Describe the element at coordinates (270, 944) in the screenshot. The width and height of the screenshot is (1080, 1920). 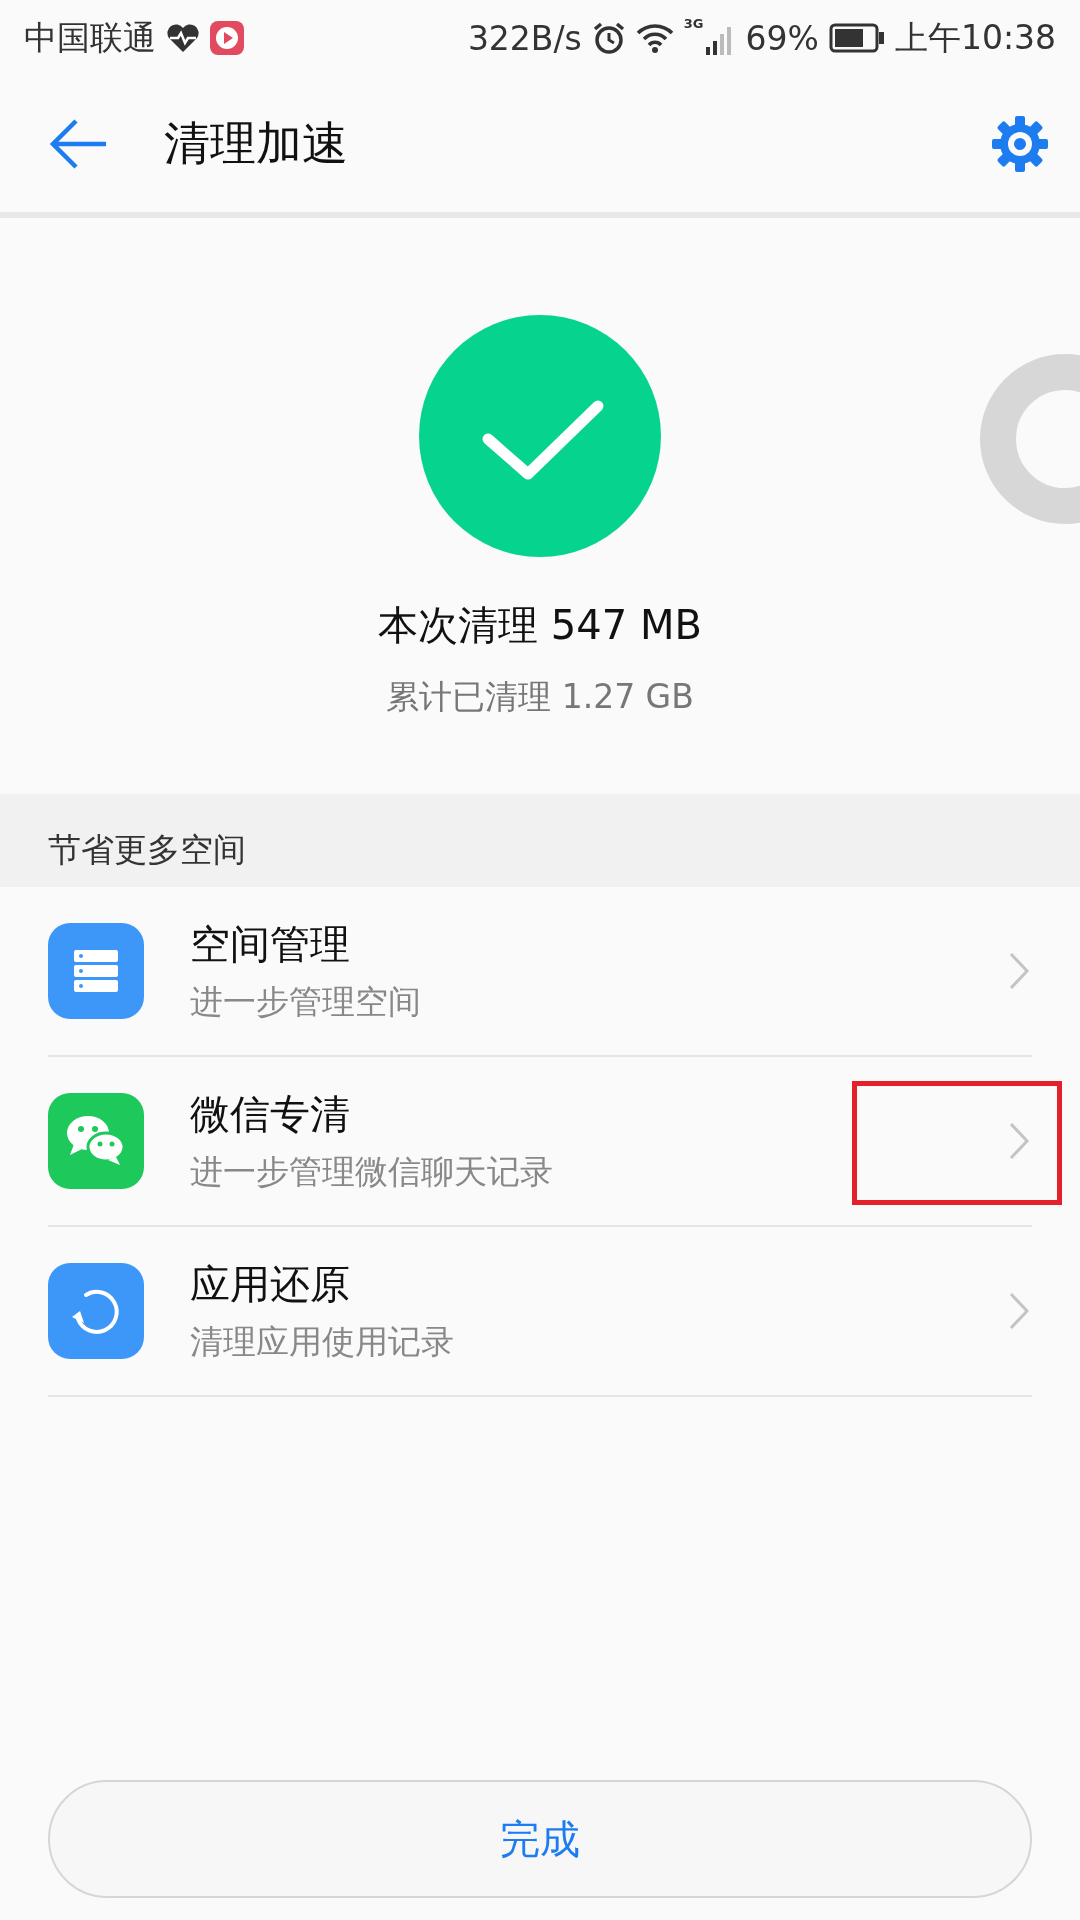
I see `item-title: 空间管理` at that location.